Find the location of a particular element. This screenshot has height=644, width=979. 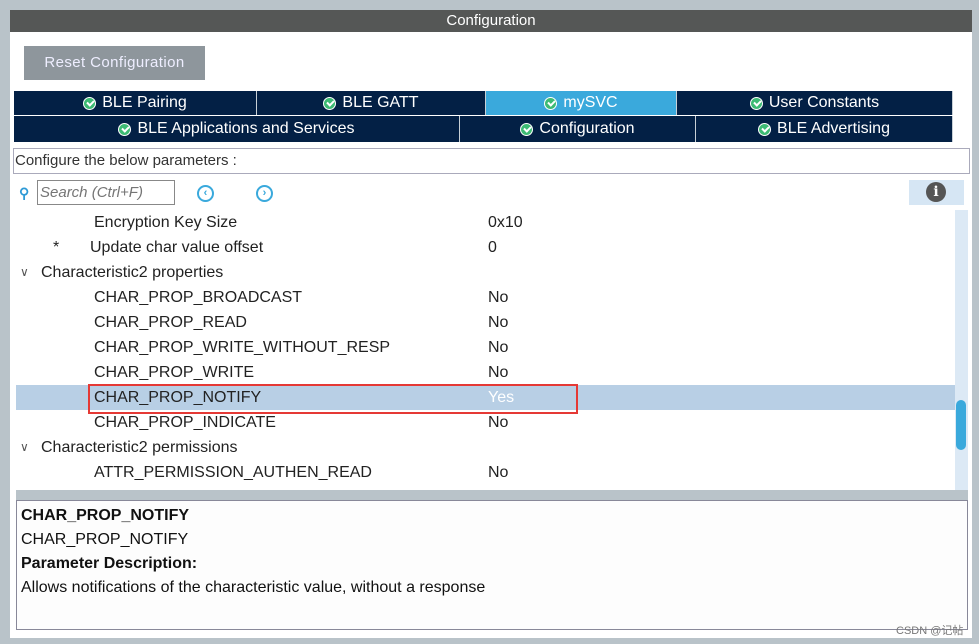

param-name: Encryption Key Size is located at coordinates (166, 222).